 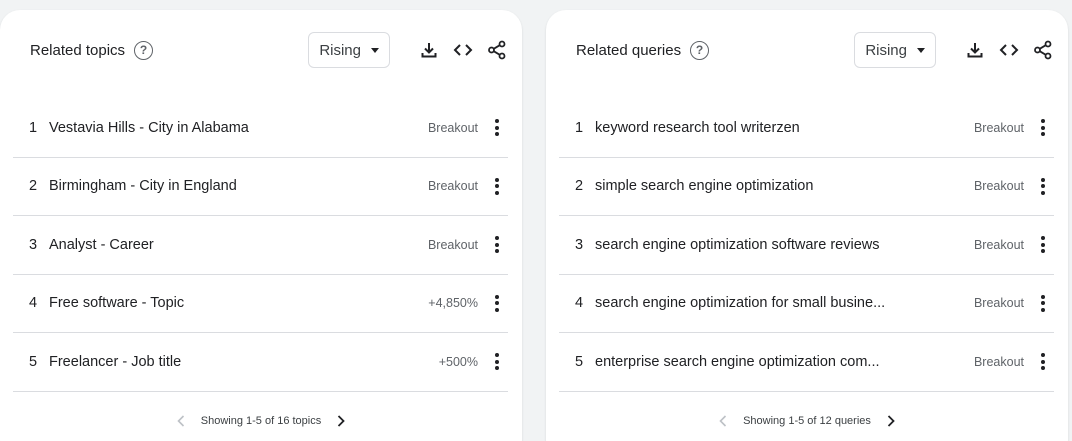 What do you see at coordinates (238, 186) in the screenshot?
I see `item-label: Birmingham - City in England` at bounding box center [238, 186].